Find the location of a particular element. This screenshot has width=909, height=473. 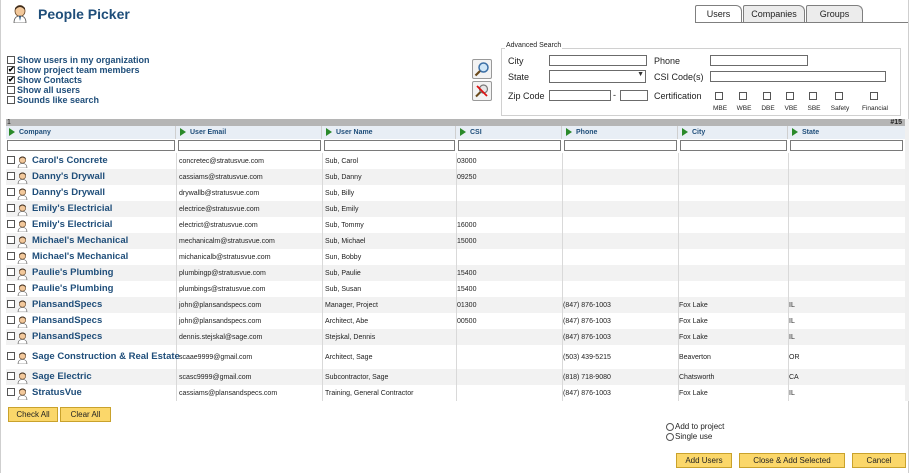

cert-dbe: DBE is located at coordinates (768, 99).